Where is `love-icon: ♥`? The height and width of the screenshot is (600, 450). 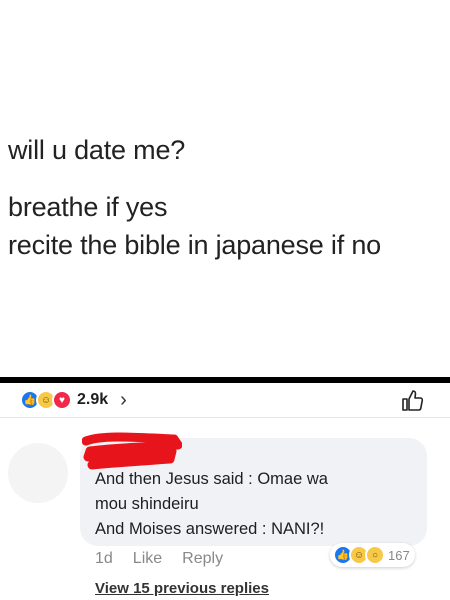 love-icon: ♥ is located at coordinates (62, 400).